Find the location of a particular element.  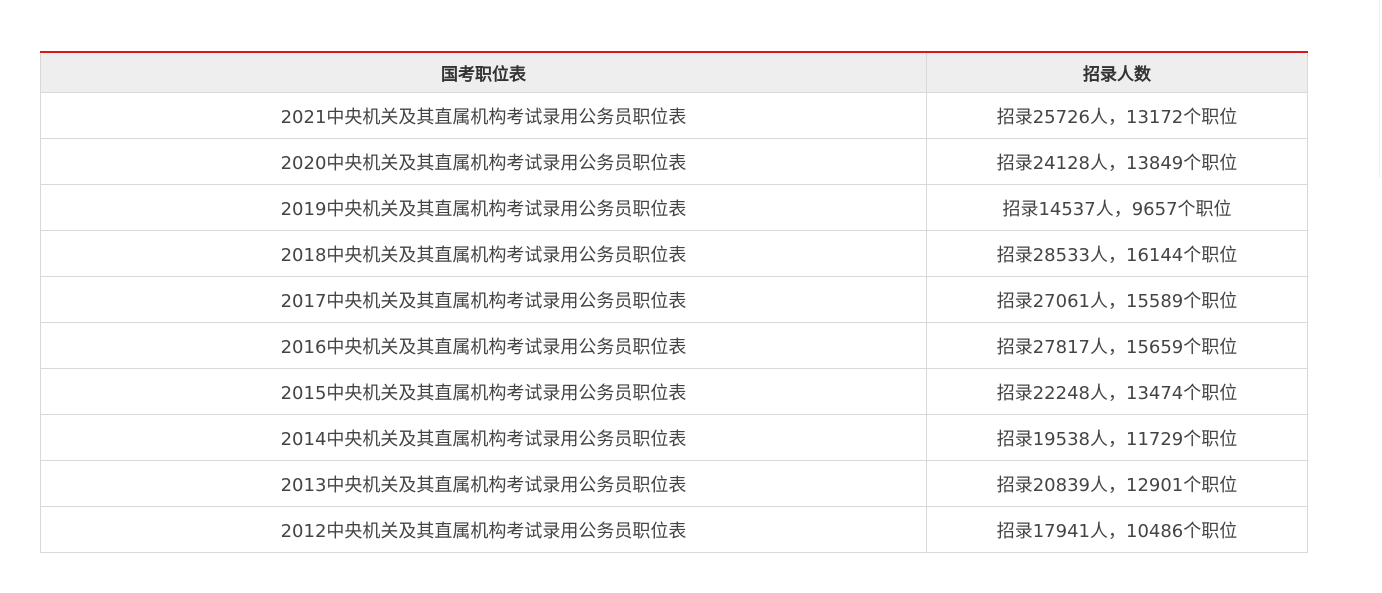

position-table-link: 2020中央机关及其直属机构考试录用公务员职位表 is located at coordinates (483, 161).